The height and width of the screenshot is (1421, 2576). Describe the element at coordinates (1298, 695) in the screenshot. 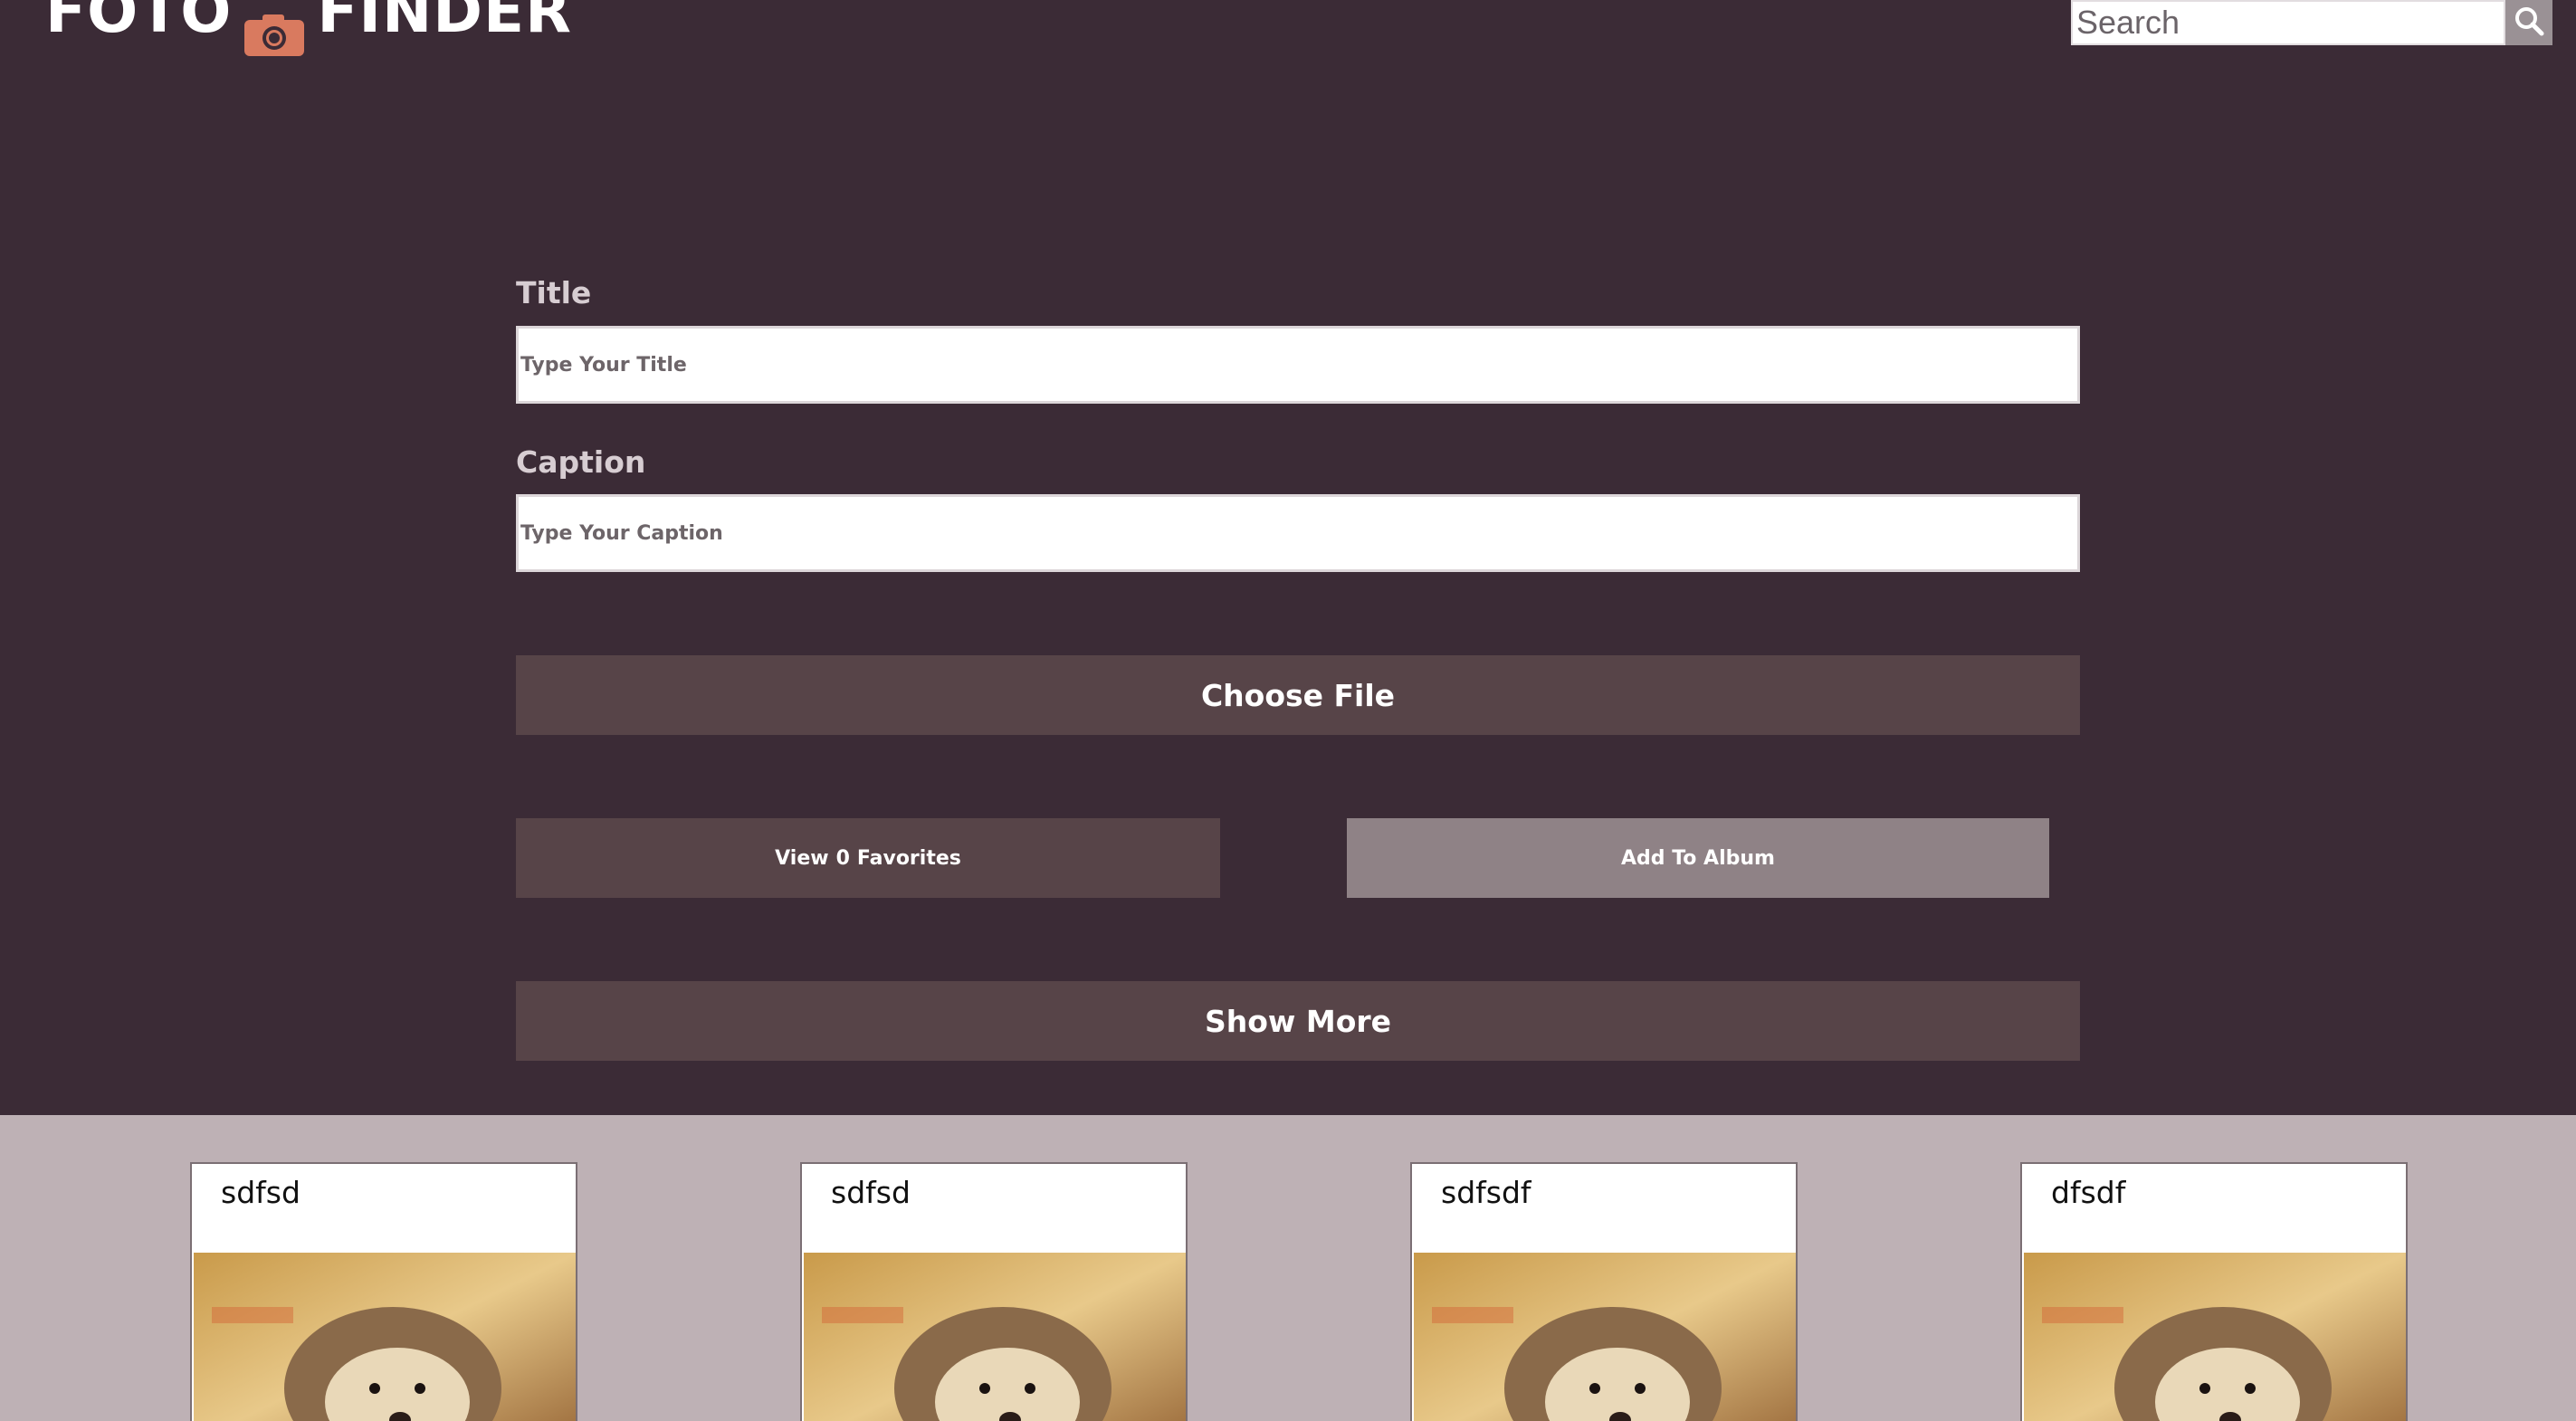

I see `choose-file-button: Choose File` at that location.